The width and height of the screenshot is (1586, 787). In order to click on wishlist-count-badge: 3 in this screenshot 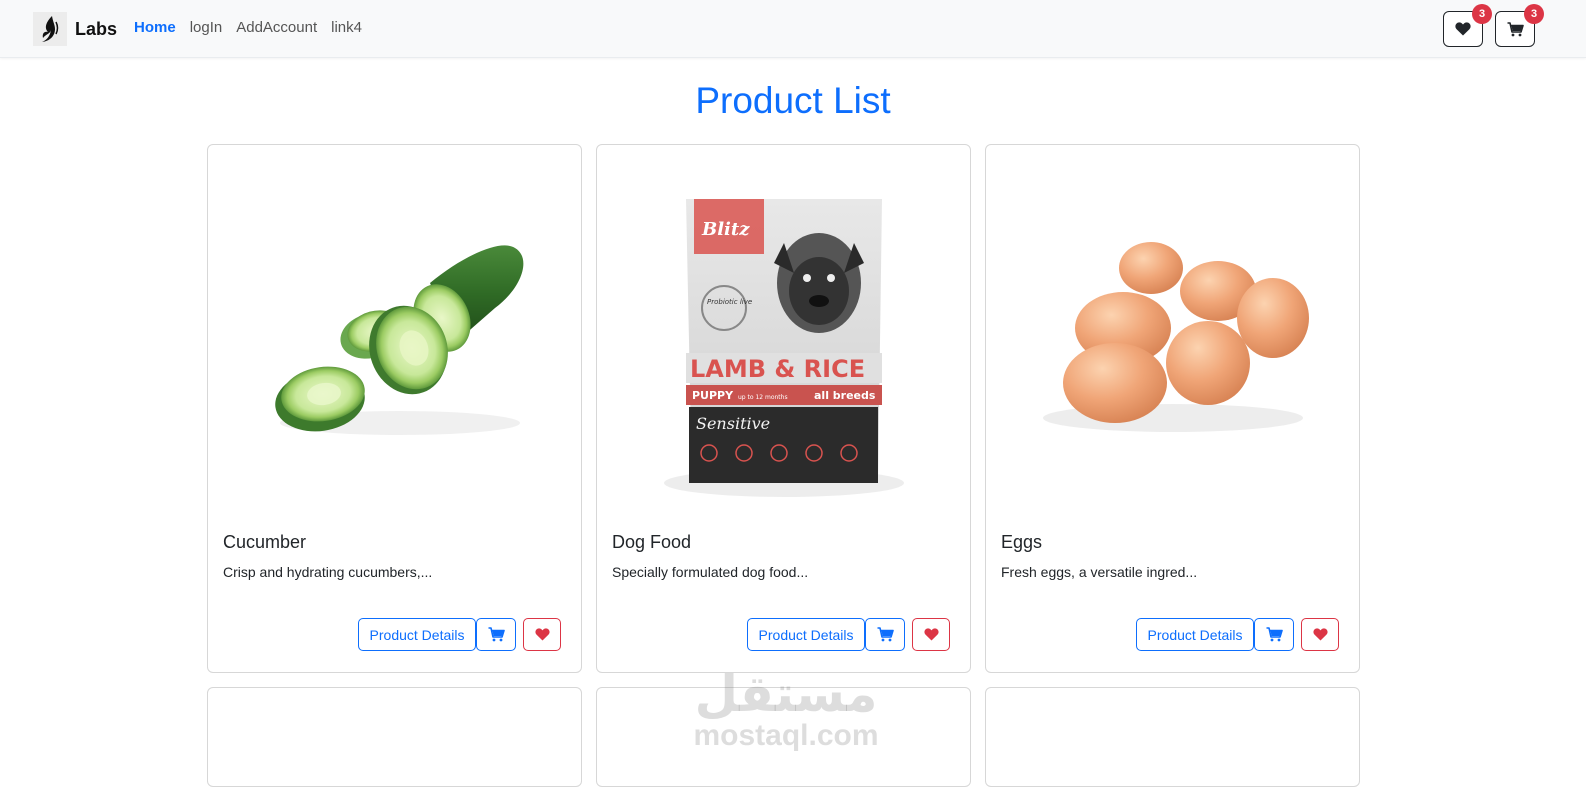, I will do `click(1482, 14)`.